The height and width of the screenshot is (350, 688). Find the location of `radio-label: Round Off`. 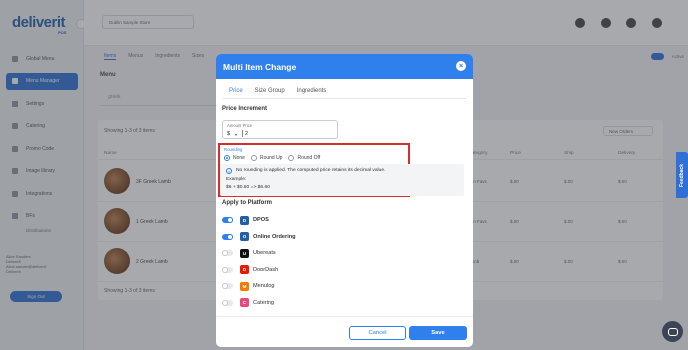

radio-label: Round Off is located at coordinates (309, 158).